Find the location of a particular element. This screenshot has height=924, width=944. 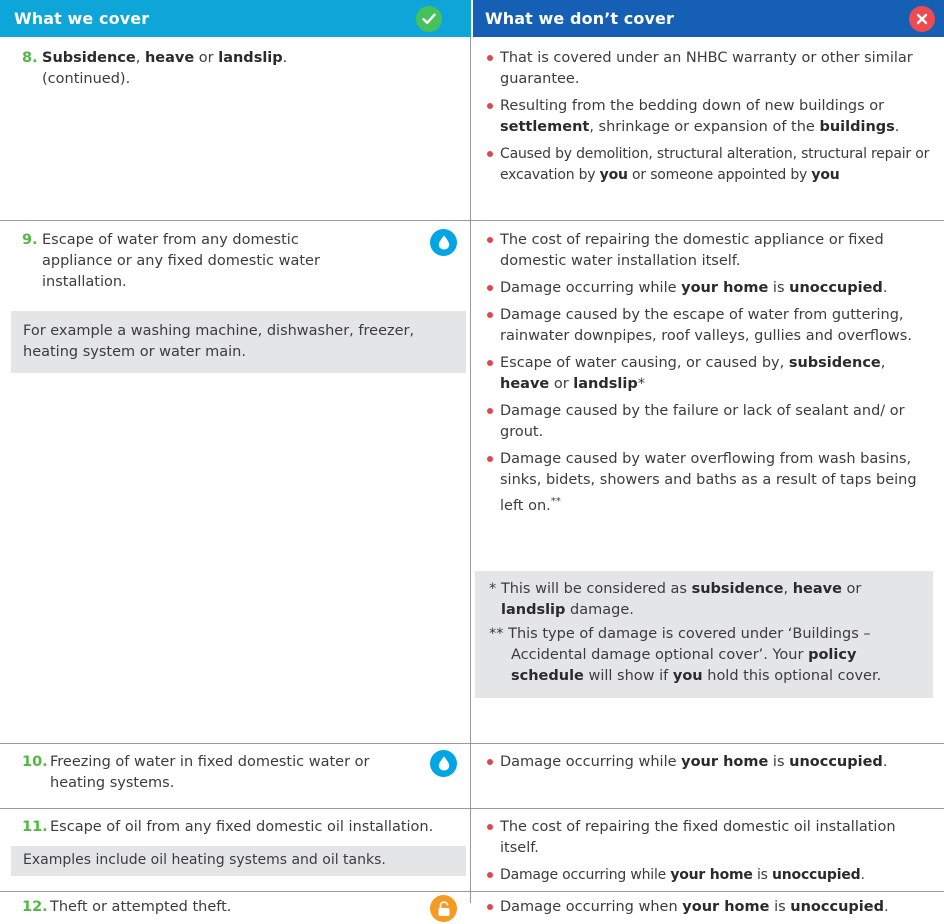

check-icon is located at coordinates (429, 19).